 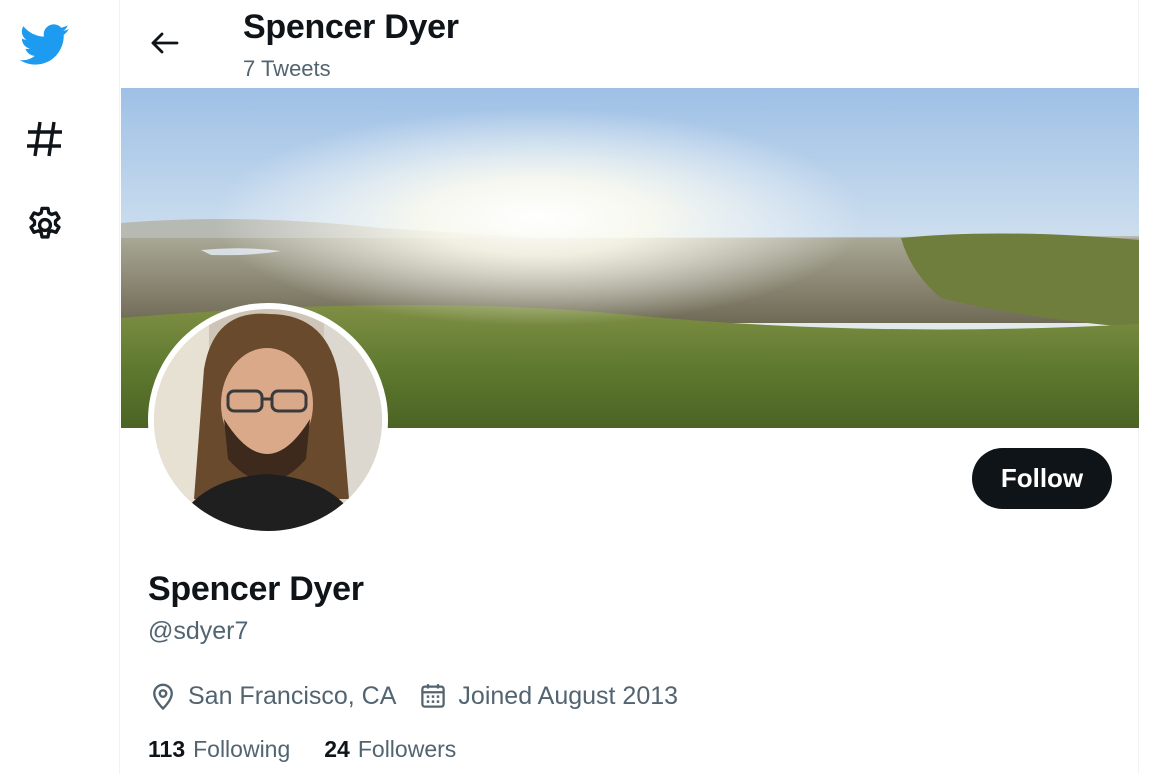 I want to click on profile-display-name: Spencer Dyer, so click(x=256, y=589).